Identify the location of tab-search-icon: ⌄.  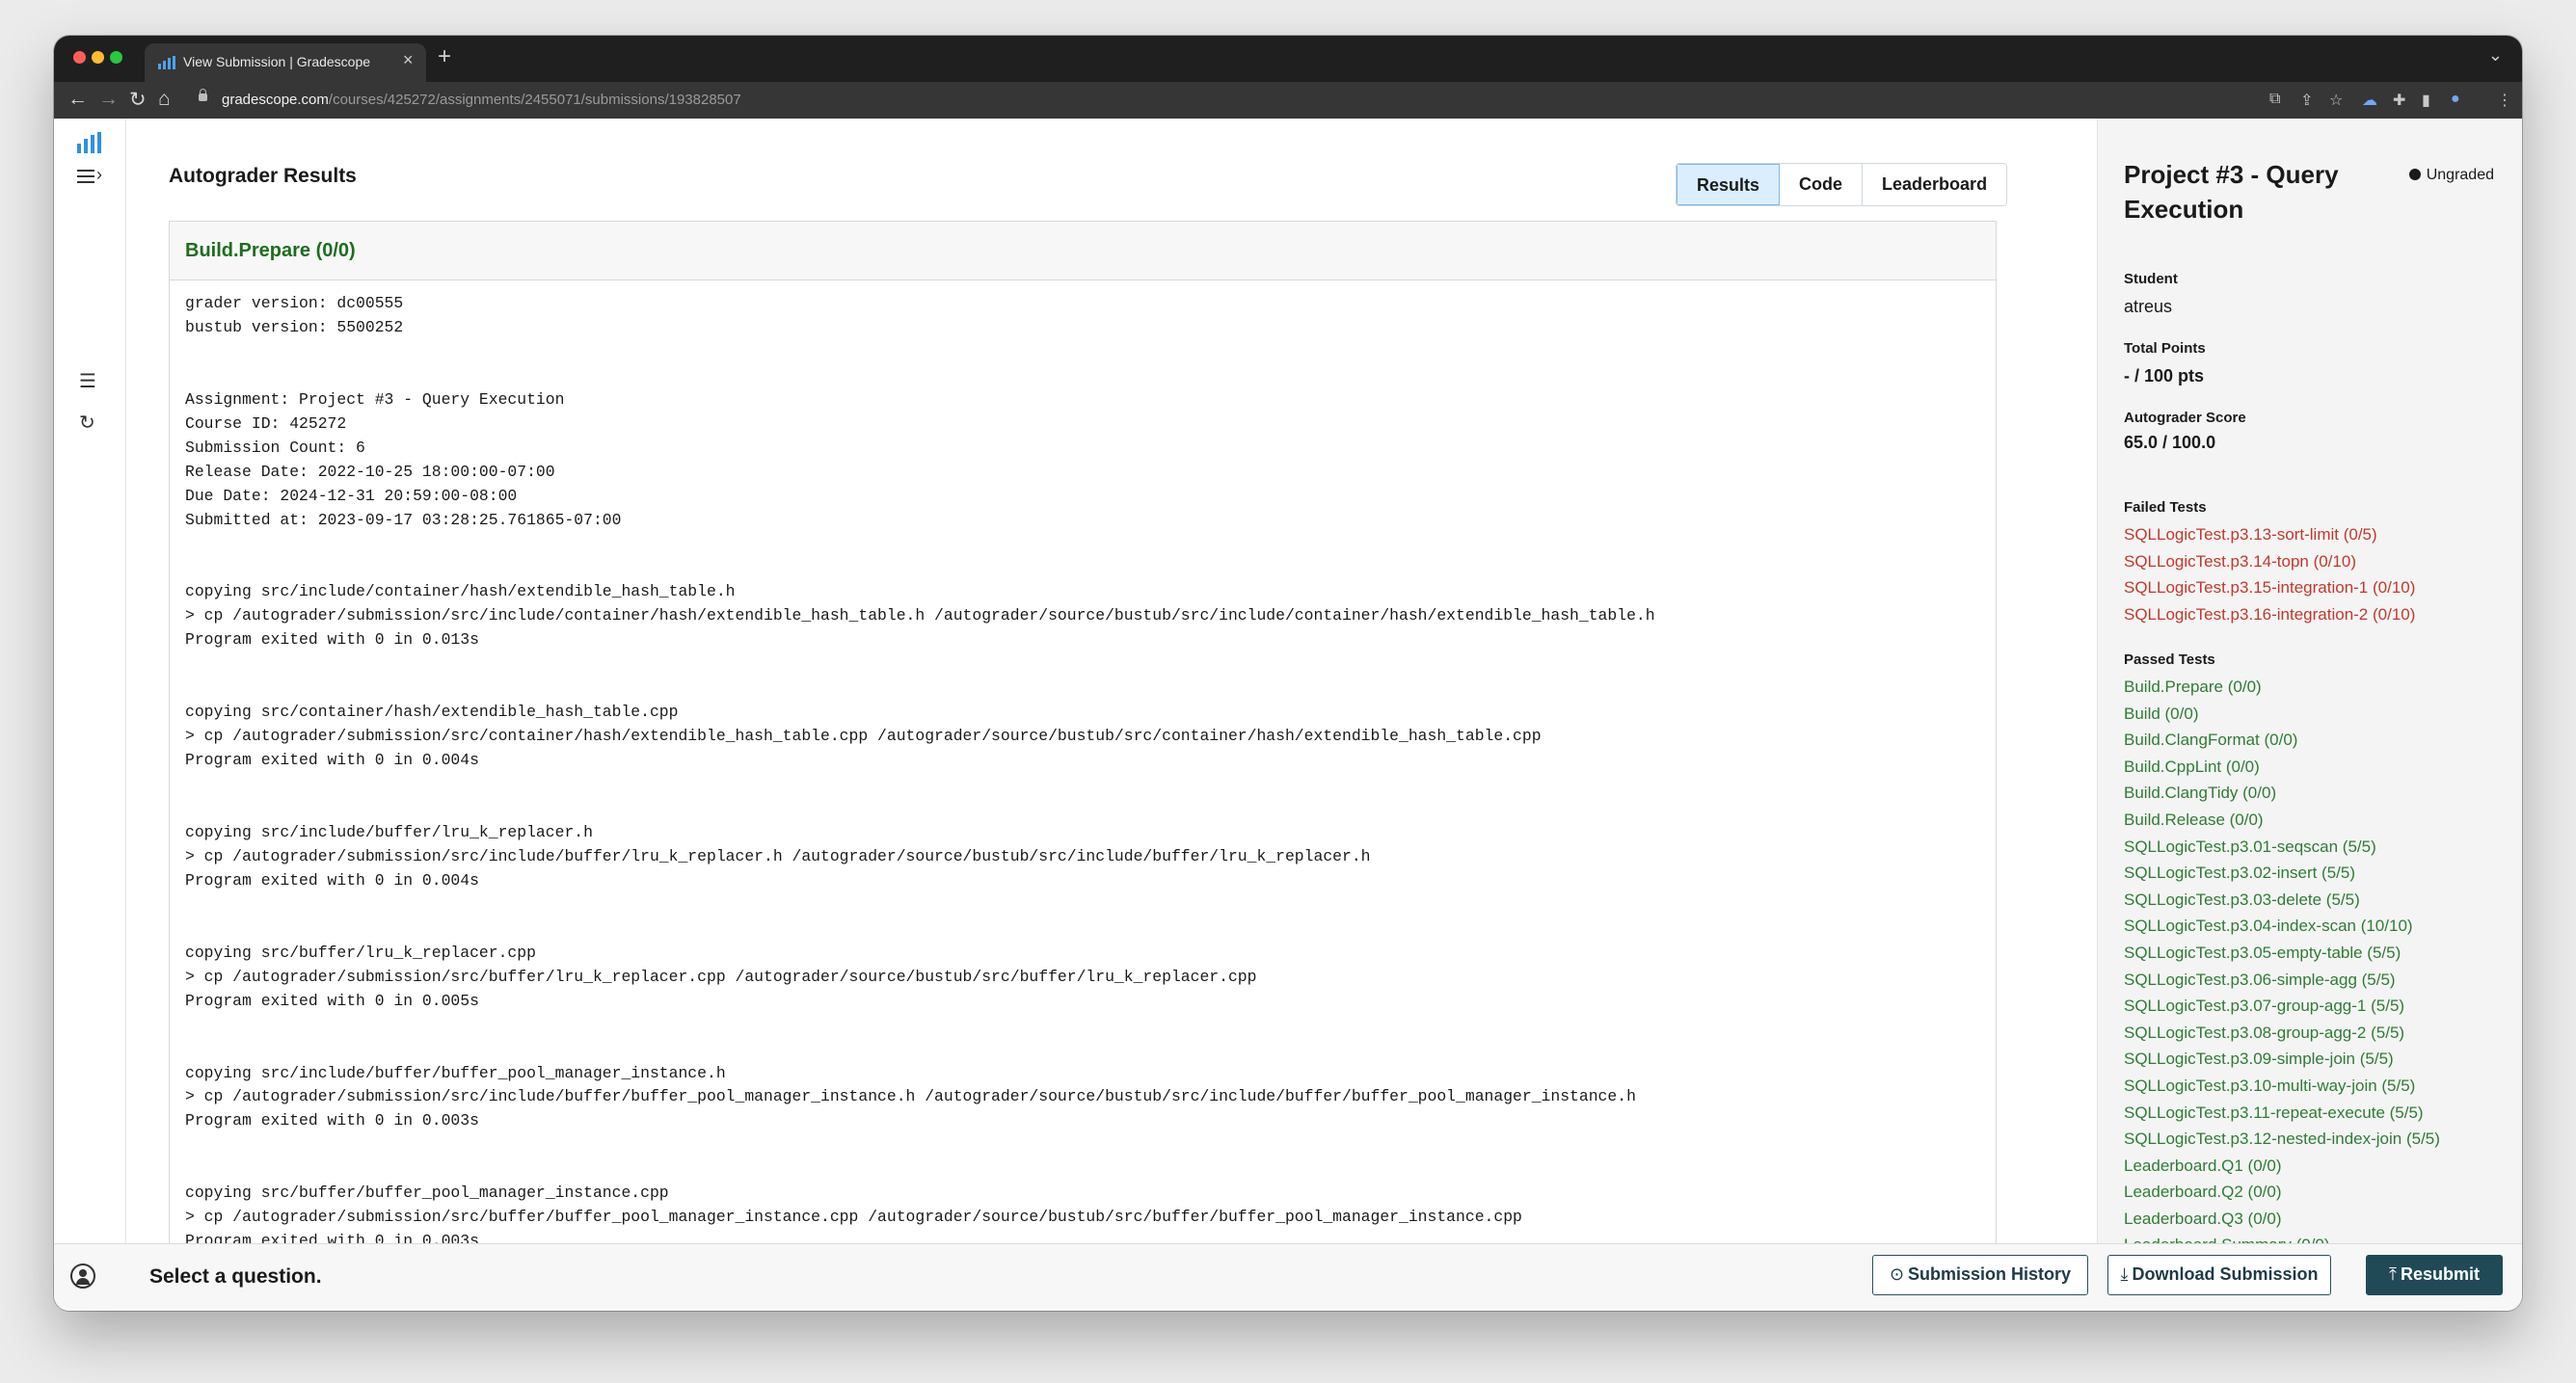
(2495, 55).